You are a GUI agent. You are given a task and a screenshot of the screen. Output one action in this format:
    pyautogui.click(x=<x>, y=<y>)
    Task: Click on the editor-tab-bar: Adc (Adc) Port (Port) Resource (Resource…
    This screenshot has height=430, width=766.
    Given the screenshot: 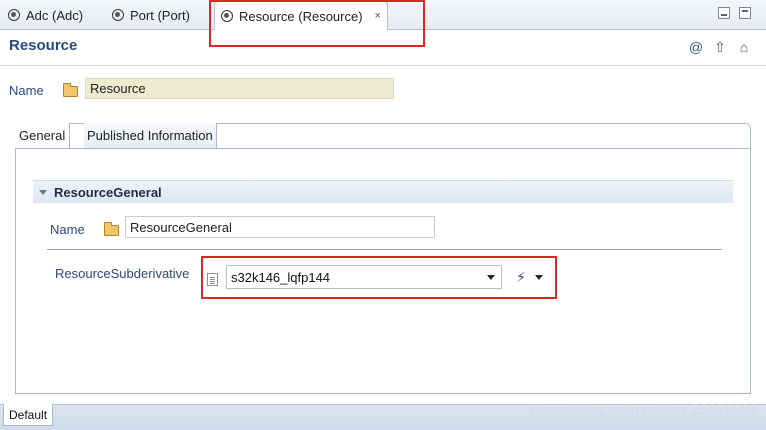 What is the action you would take?
    pyautogui.click(x=383, y=15)
    